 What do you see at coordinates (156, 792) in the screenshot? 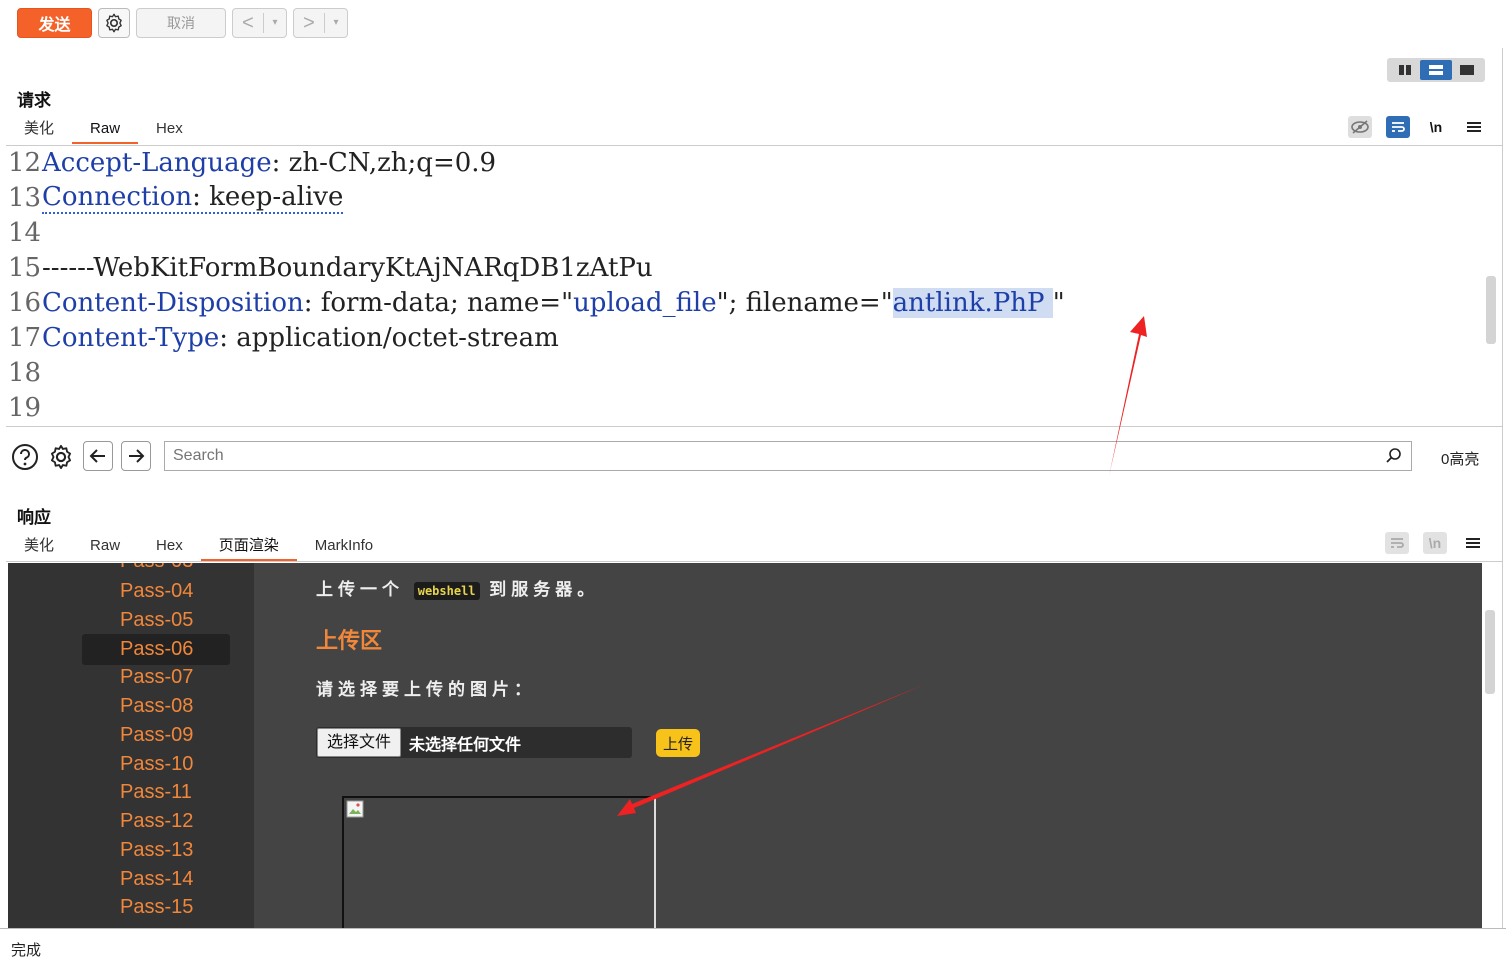
I see `sidebar-item-pass-11: Pass-11` at bounding box center [156, 792].